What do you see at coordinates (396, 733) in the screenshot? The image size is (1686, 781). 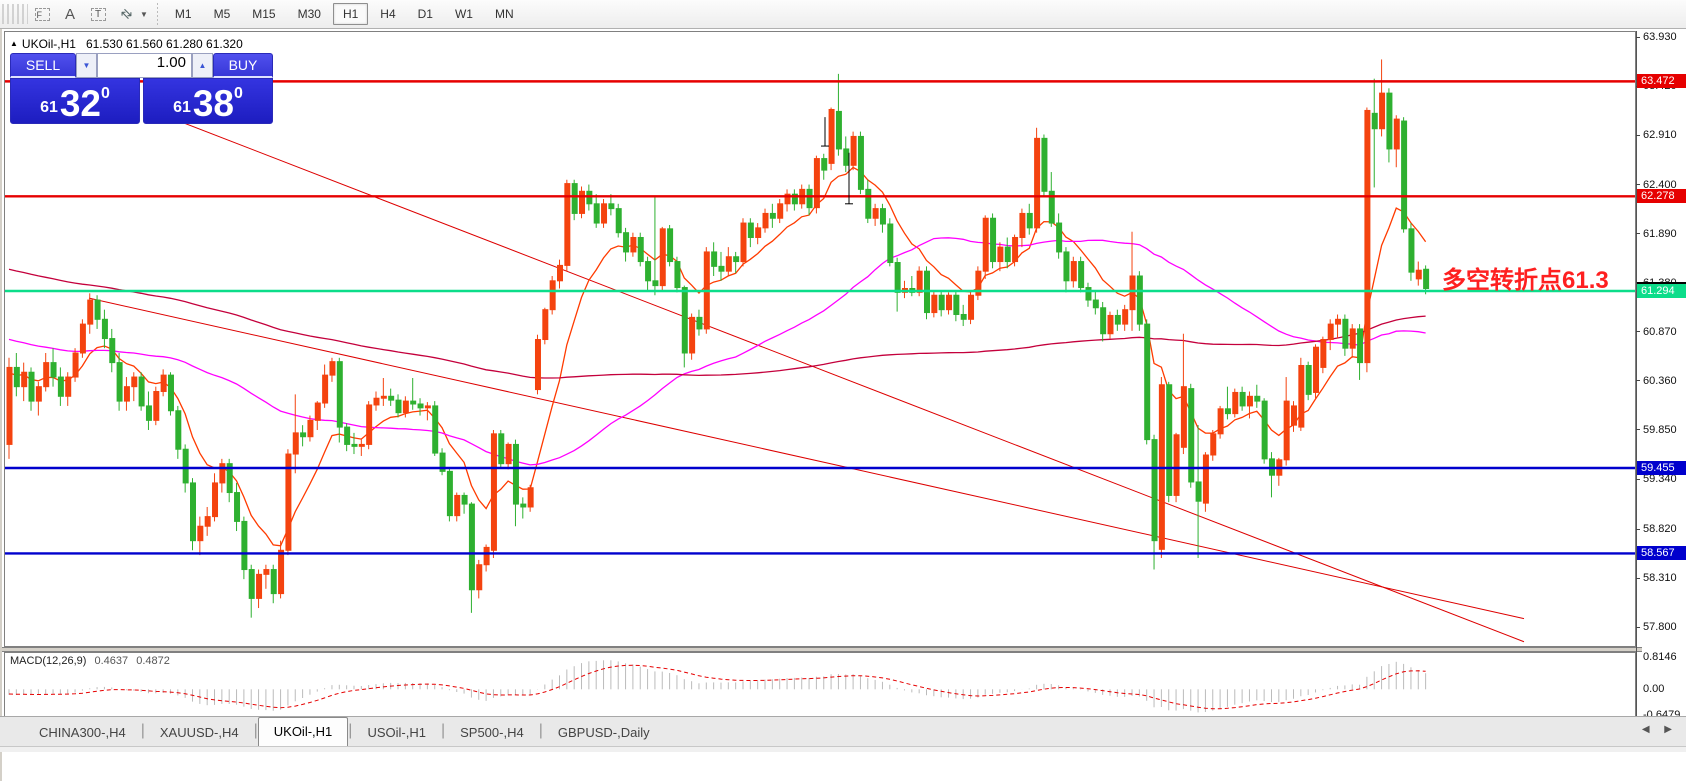 I see `tab-usoil-h1: USOil-,H1` at bounding box center [396, 733].